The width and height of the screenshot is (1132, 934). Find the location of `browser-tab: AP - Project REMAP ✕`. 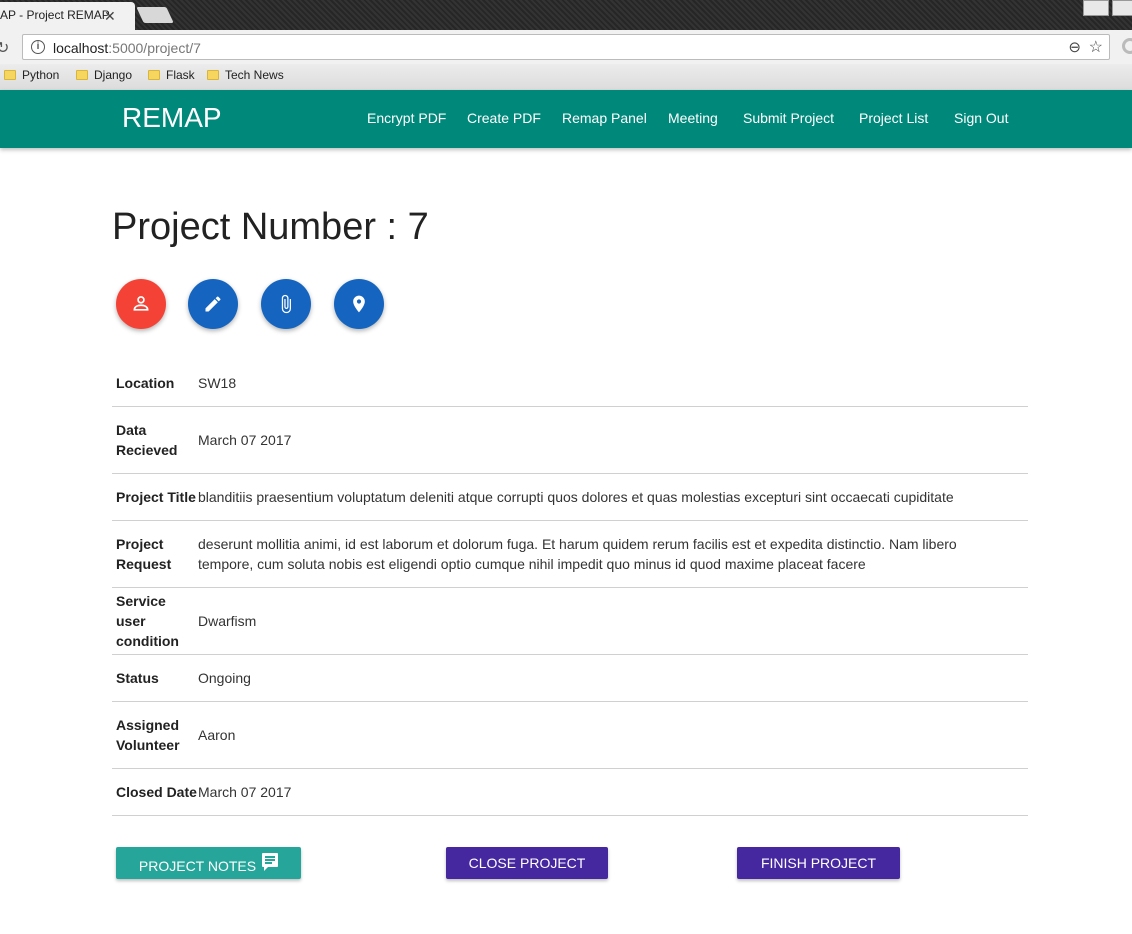

browser-tab: AP - Project REMAP ✕ is located at coordinates (67, 16).